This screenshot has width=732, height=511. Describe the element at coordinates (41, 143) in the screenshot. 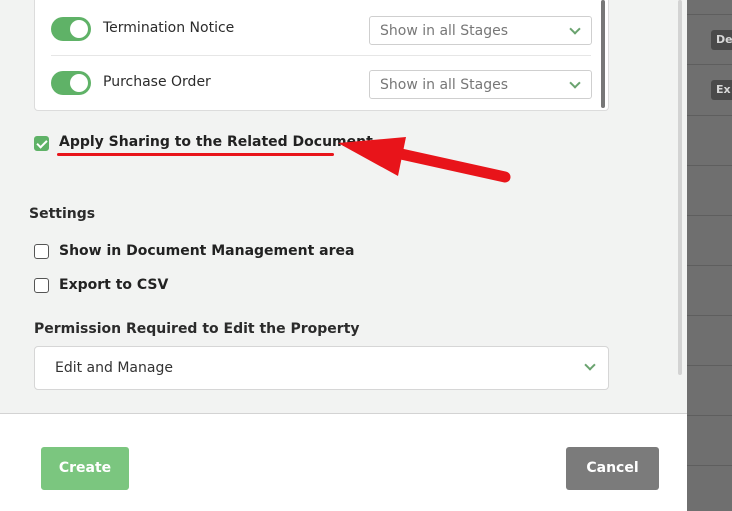

I see `apply-sharing-checkbox` at that location.